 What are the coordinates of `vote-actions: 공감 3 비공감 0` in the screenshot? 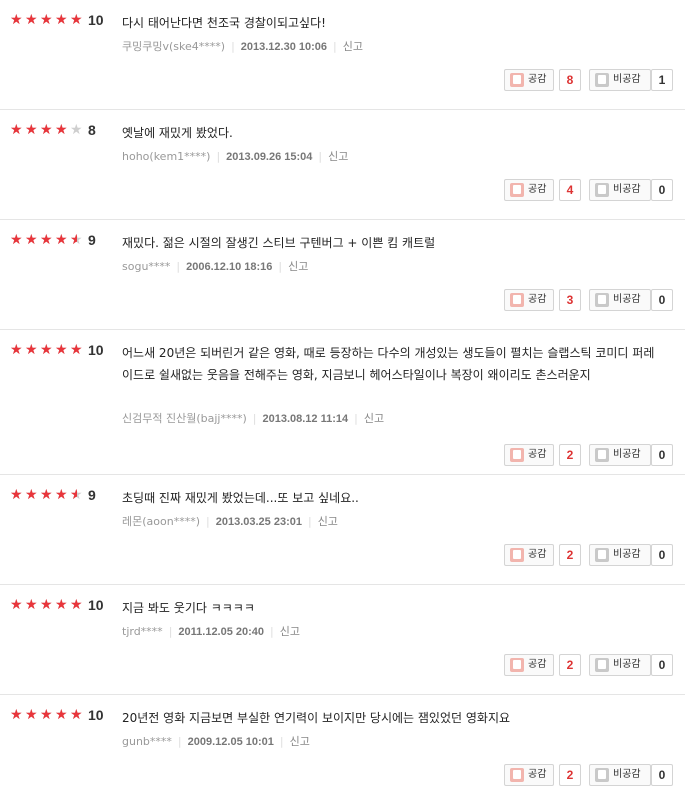 It's located at (589, 300).